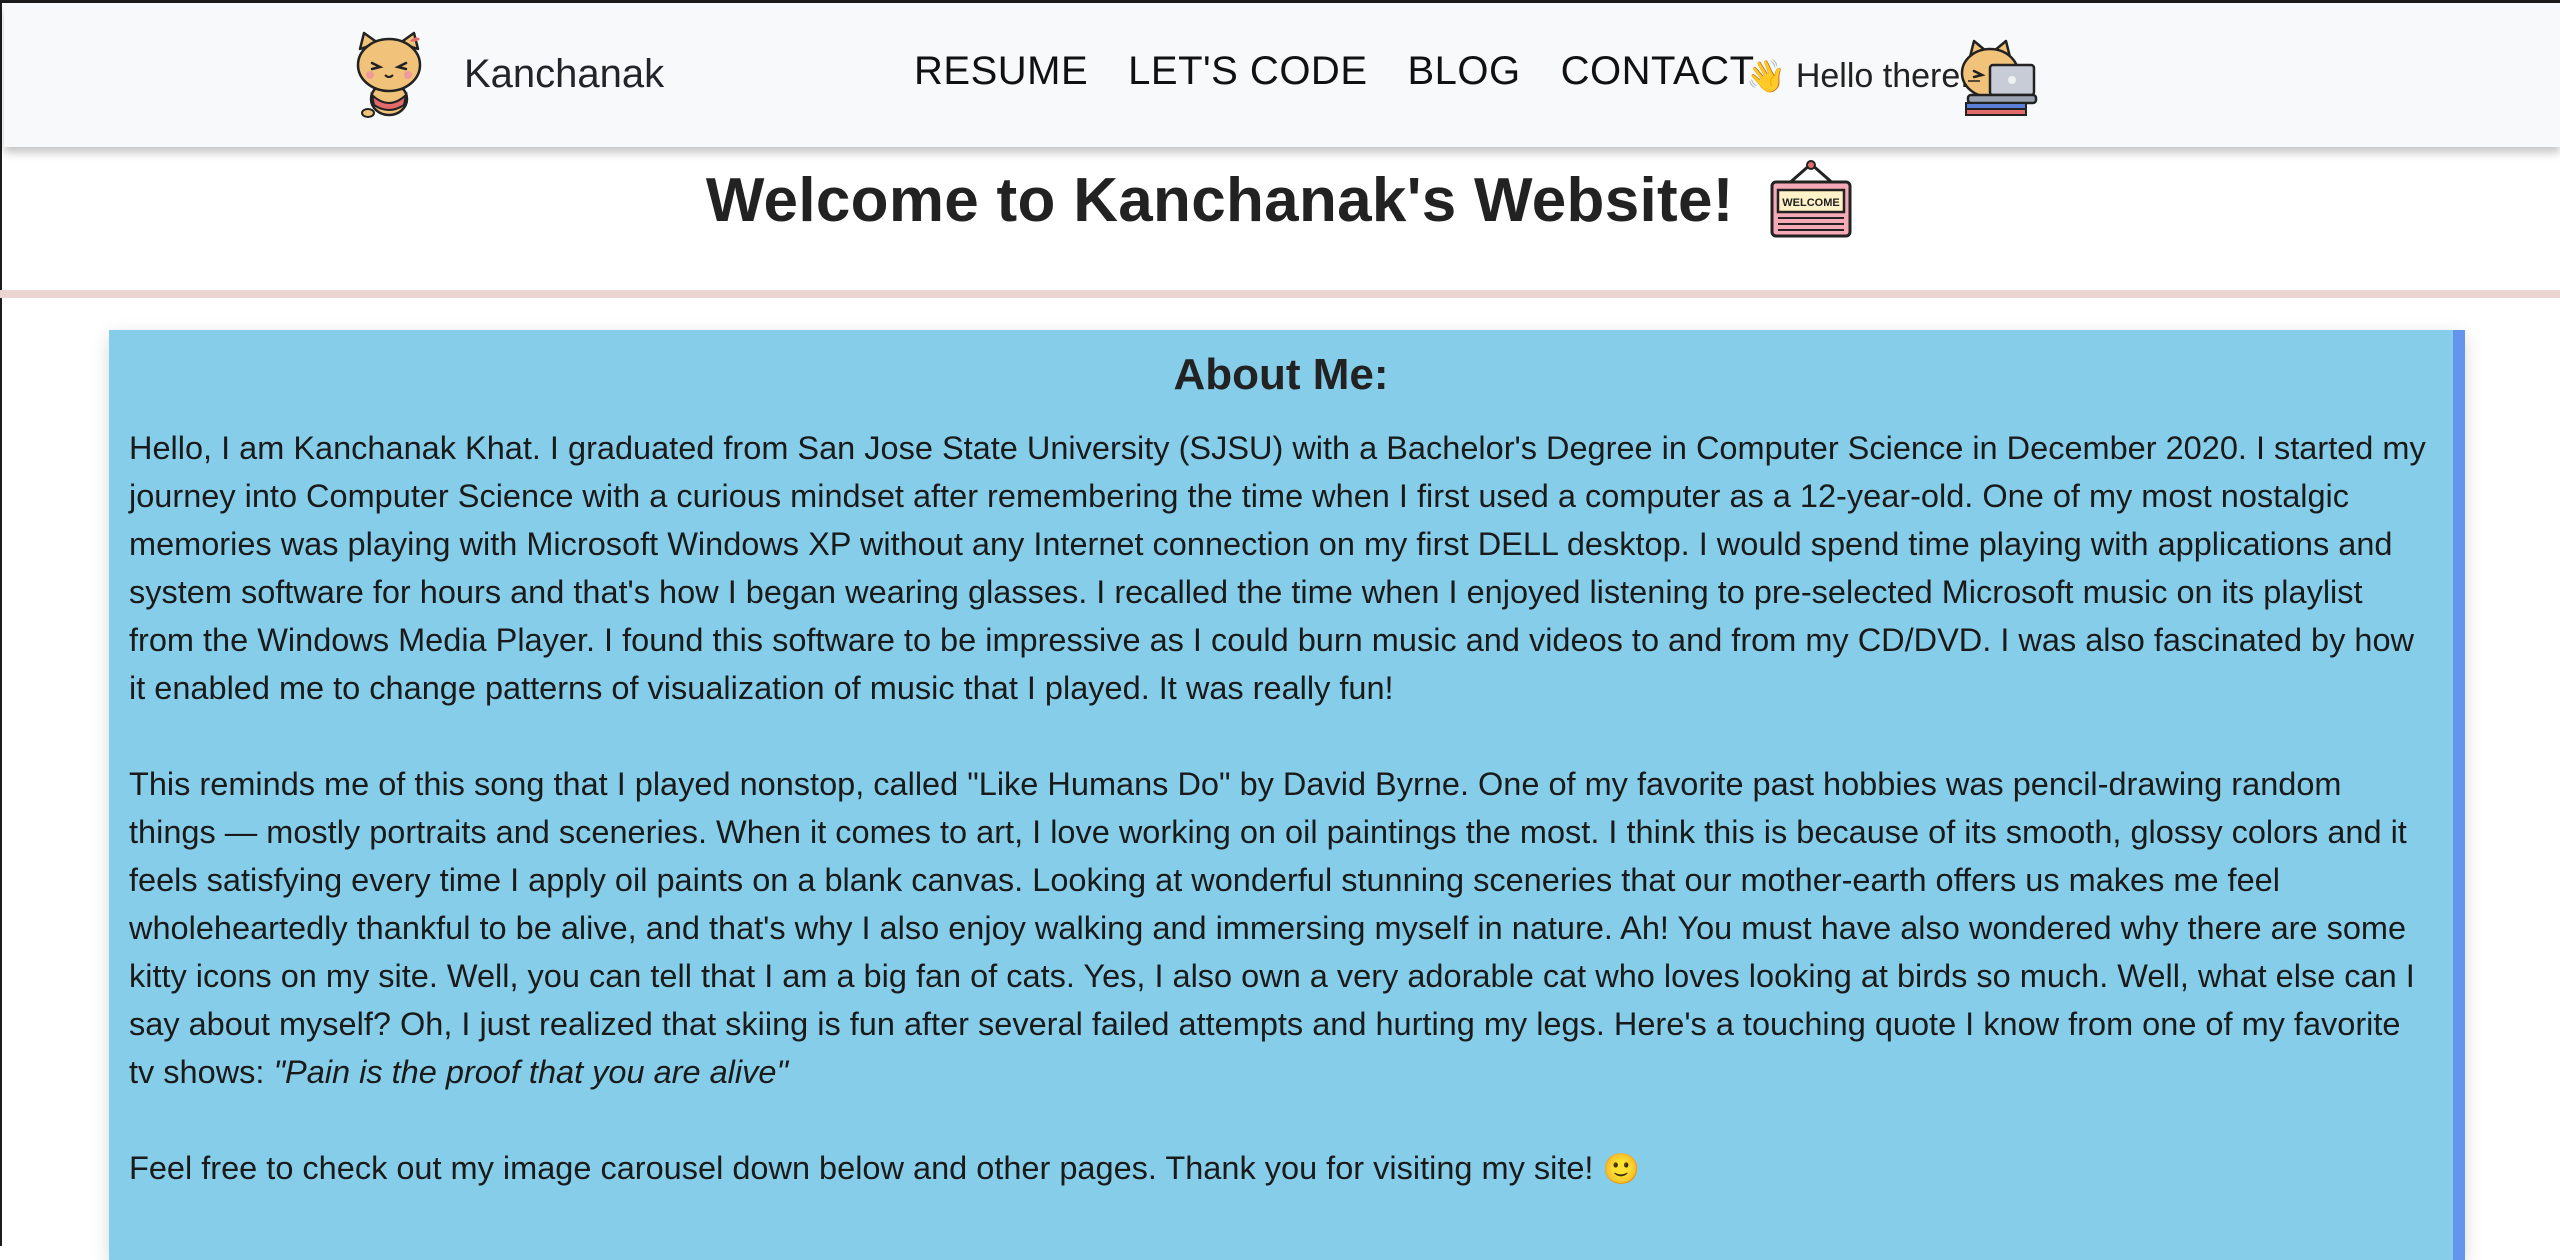  Describe the element at coordinates (1280, 294) in the screenshot. I see `header-divider` at that location.